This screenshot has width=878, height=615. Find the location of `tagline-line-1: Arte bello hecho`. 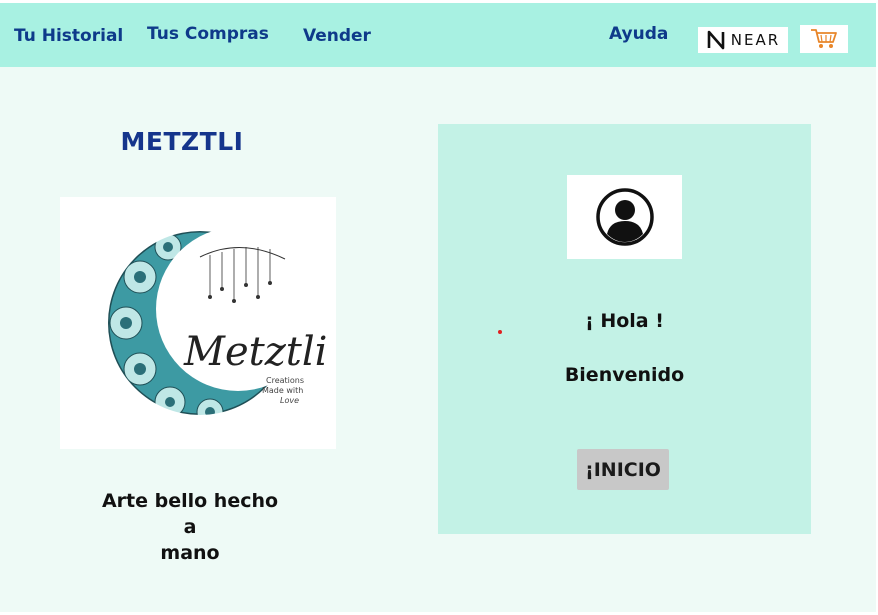

tagline-line-1: Arte bello hecho is located at coordinates (190, 501).